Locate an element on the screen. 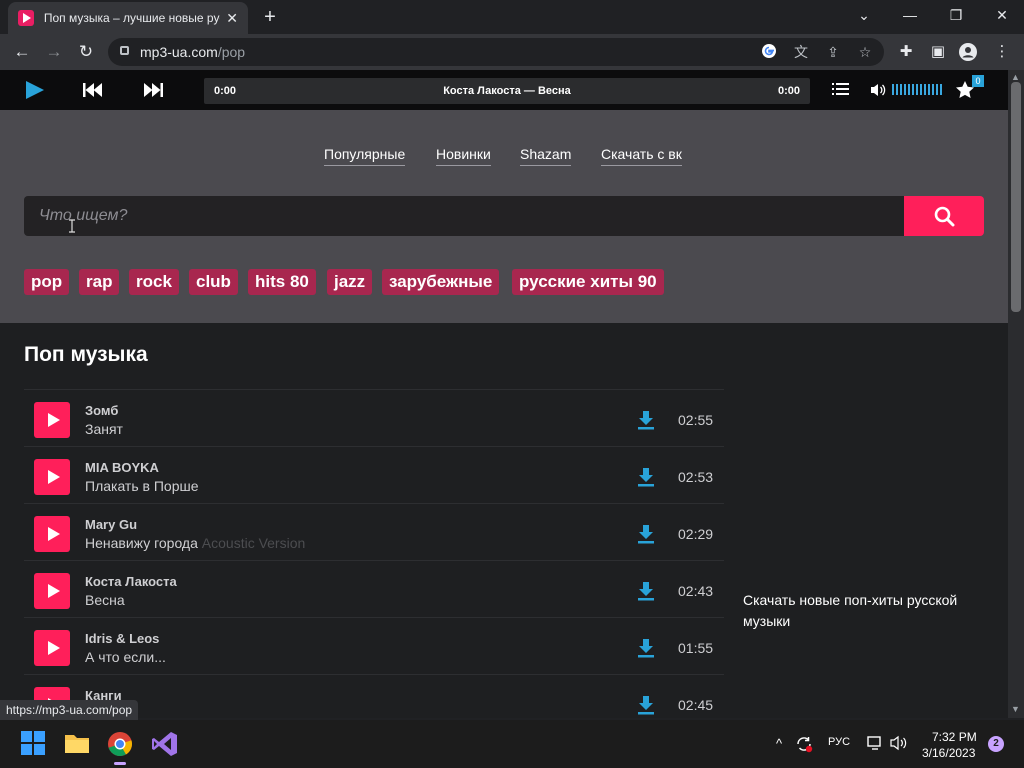 This screenshot has width=1024, height=768. notification-badge: 2 is located at coordinates (996, 744).